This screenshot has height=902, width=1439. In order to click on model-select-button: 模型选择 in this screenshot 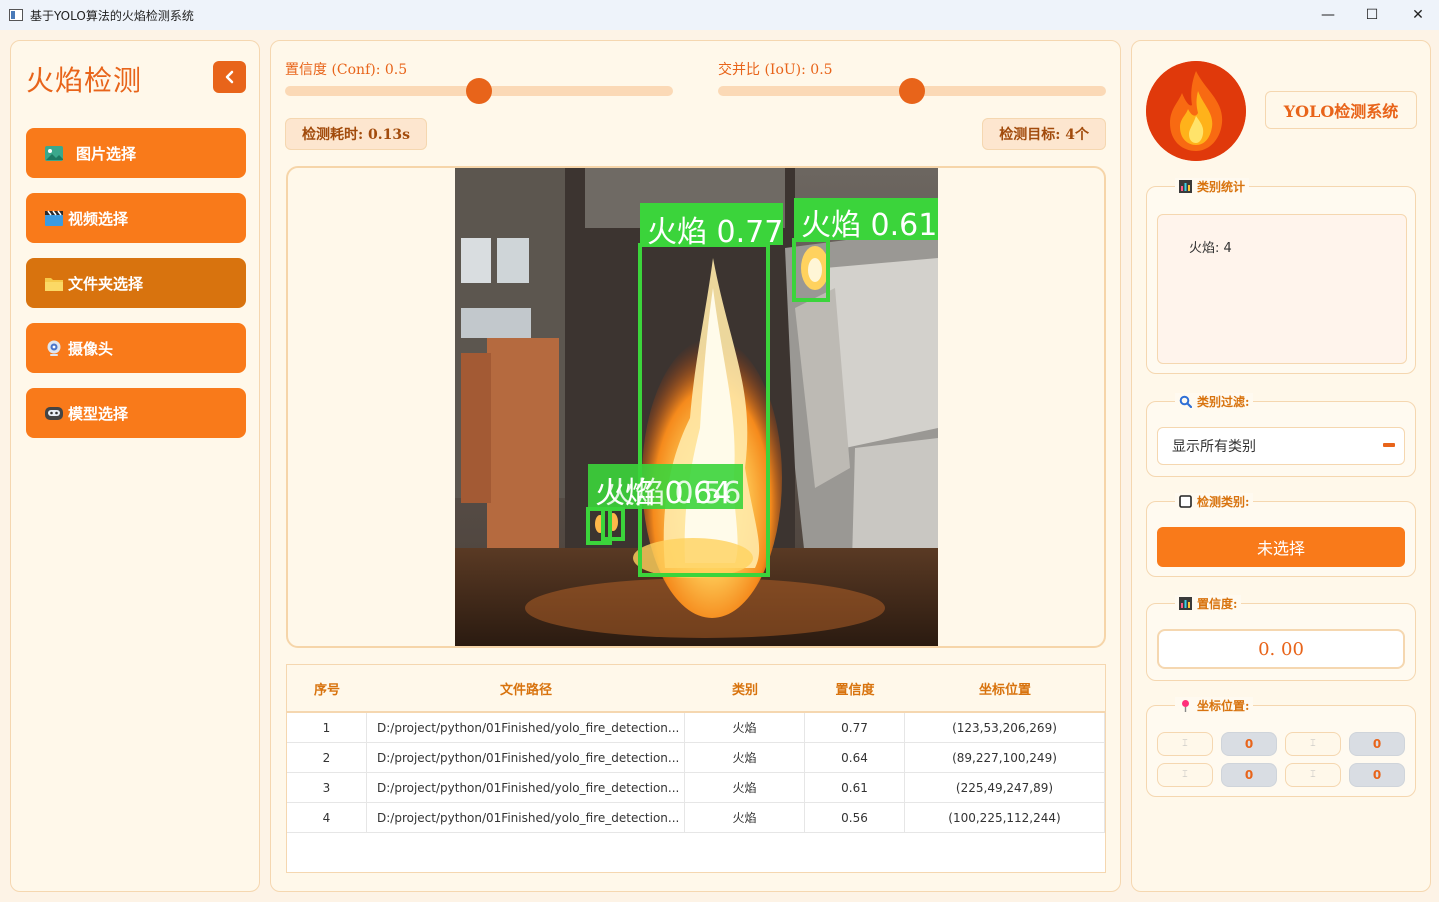, I will do `click(136, 413)`.